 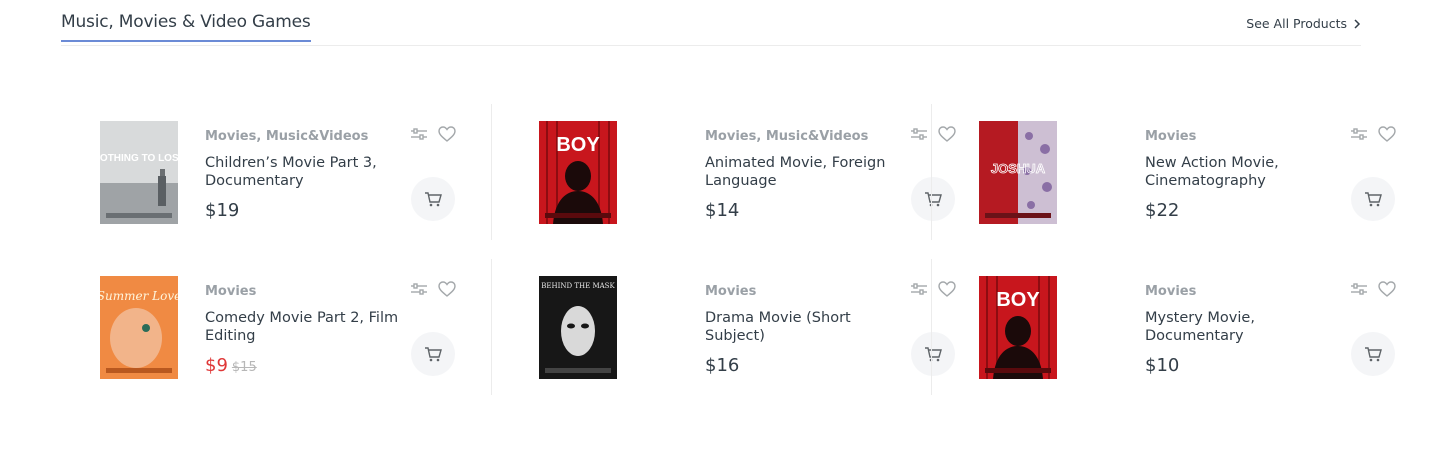 I want to click on product-title: Animated Movie, Foreign Language, so click(x=807, y=172).